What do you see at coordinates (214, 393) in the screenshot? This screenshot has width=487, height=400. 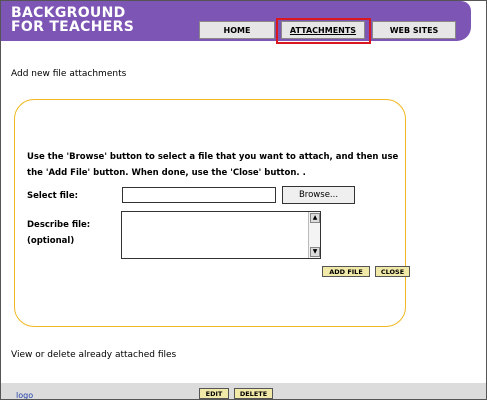 I see `edit-attachment-button: EDIT` at bounding box center [214, 393].